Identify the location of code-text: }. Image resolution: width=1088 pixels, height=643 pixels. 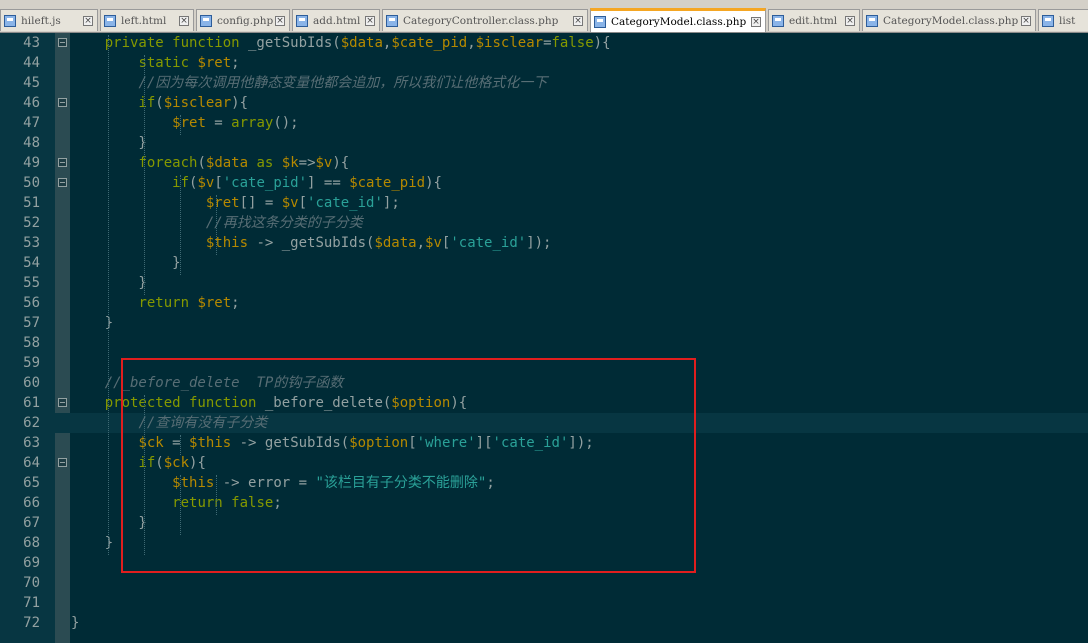
(92, 323).